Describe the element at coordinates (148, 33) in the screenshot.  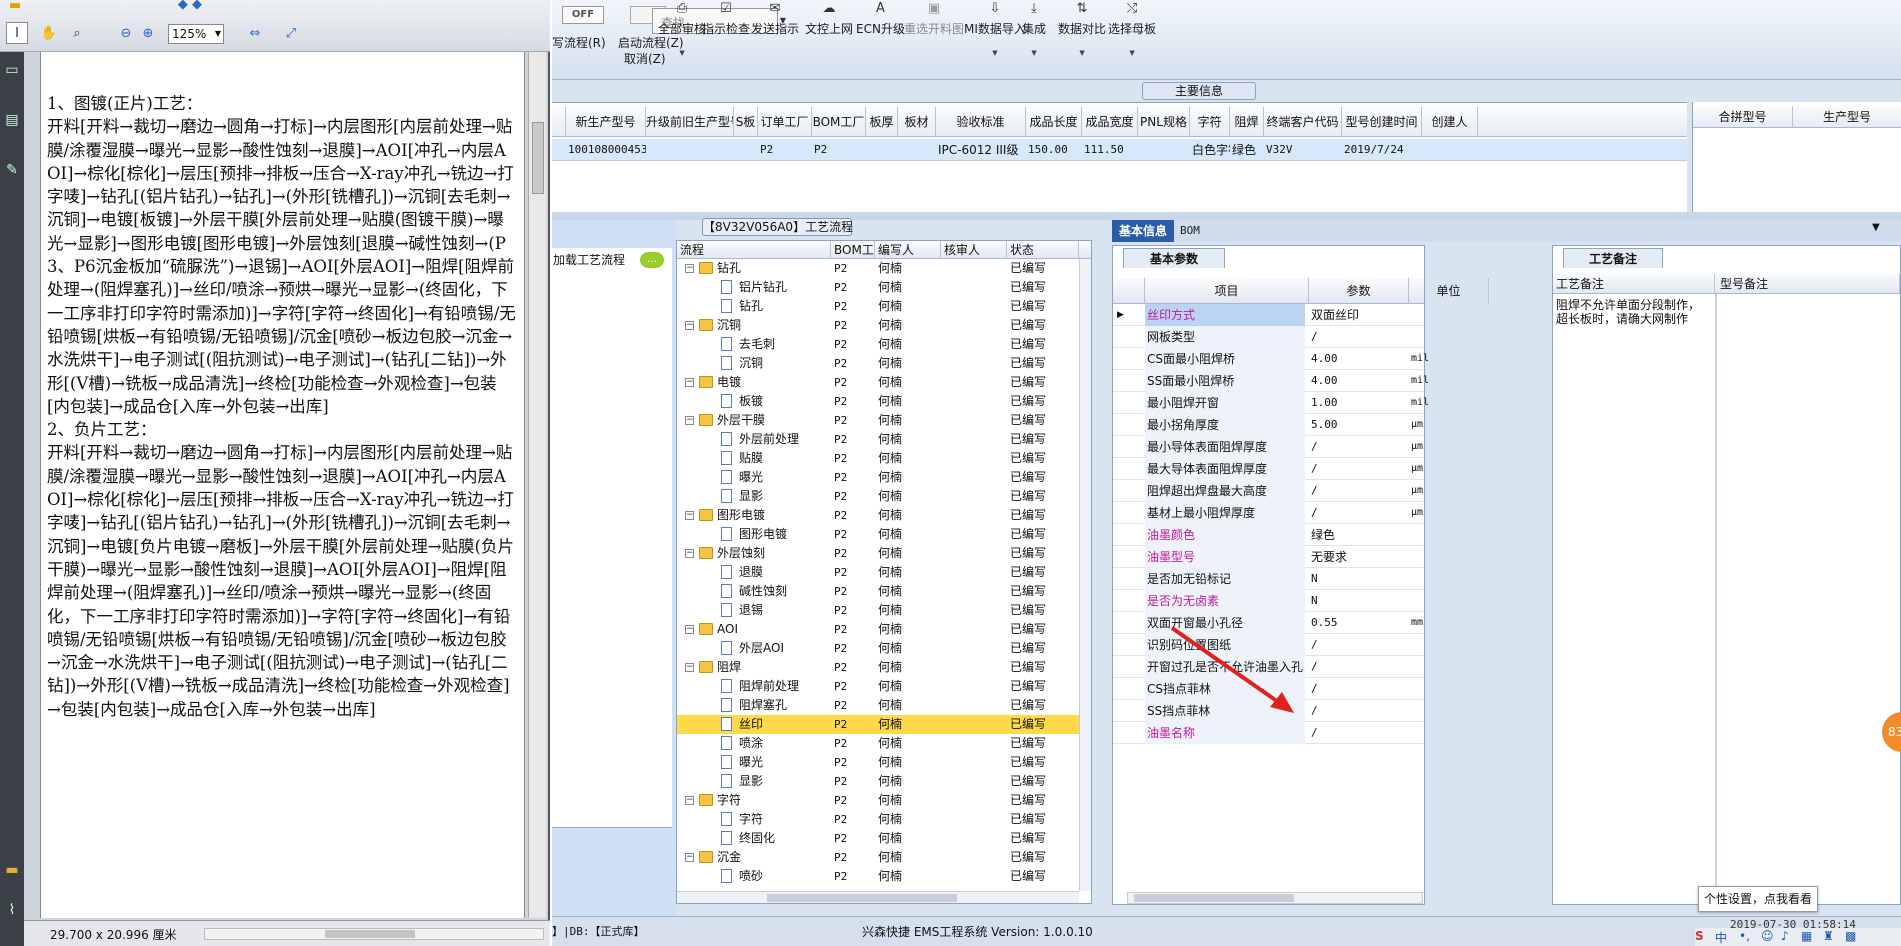
I see `zoom-in-icon: ⊕` at that location.